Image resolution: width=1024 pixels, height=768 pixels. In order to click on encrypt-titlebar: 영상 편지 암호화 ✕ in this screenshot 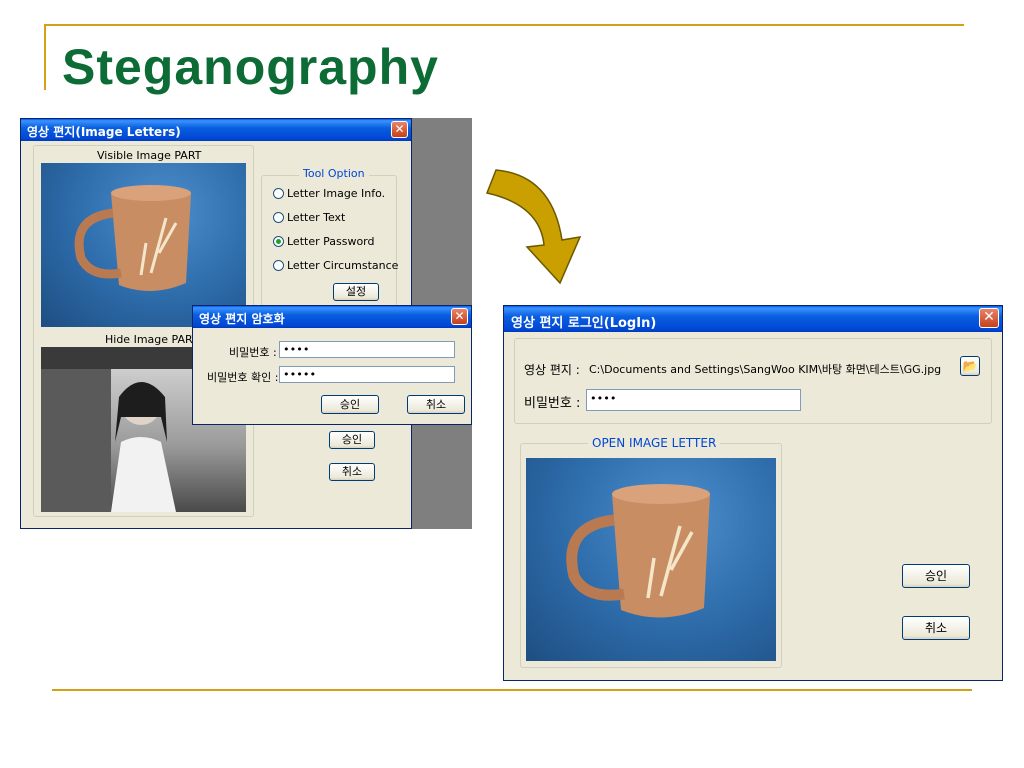, I will do `click(332, 317)`.